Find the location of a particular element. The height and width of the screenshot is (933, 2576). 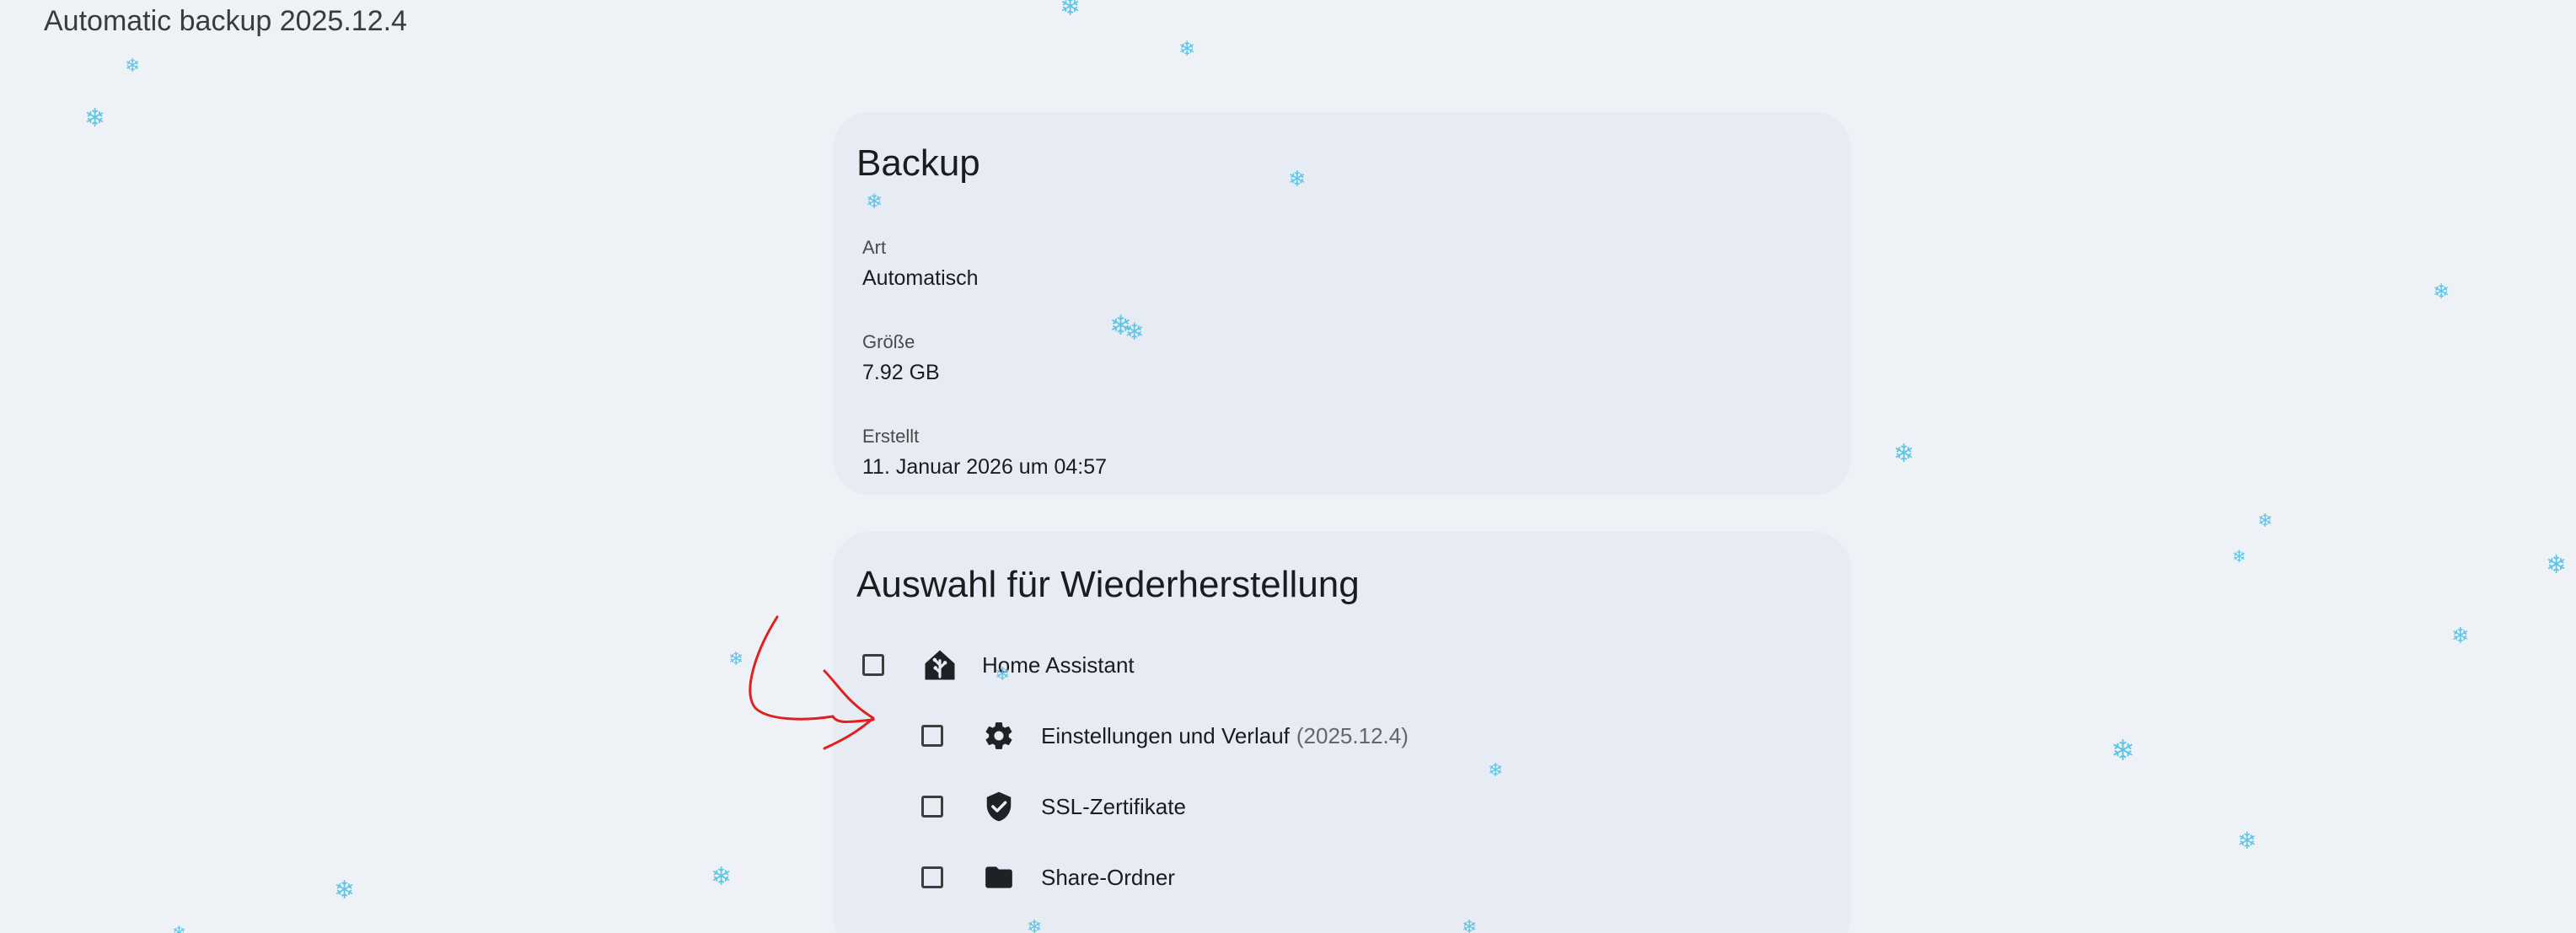

gear-icon is located at coordinates (998, 735).